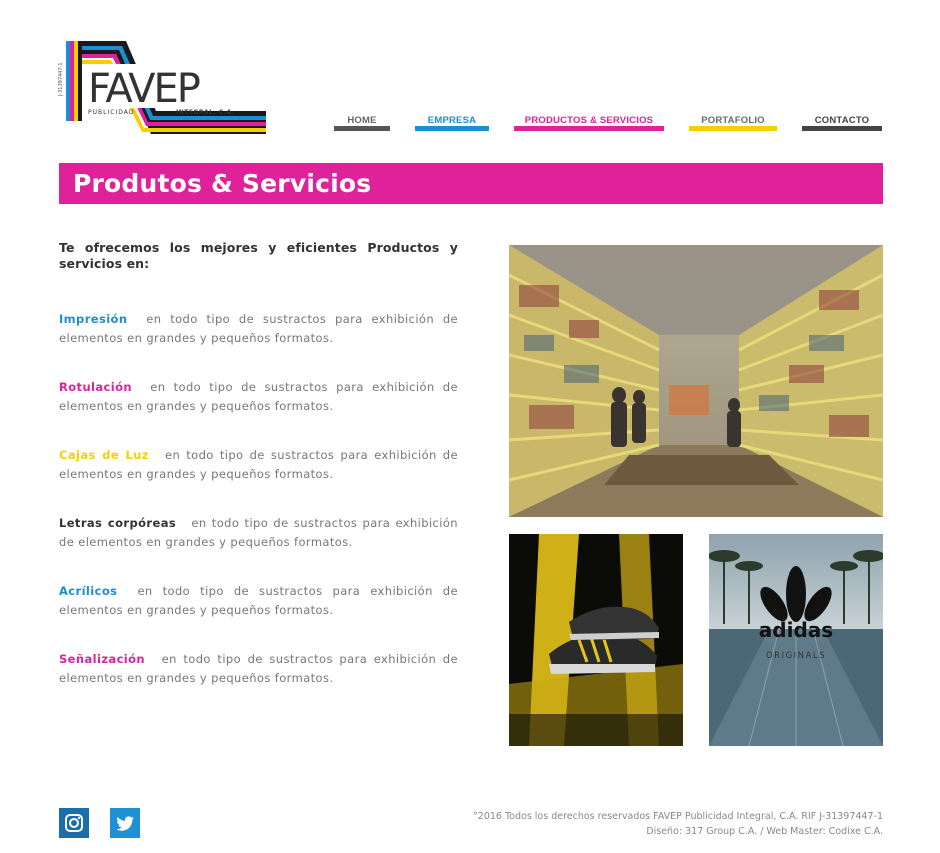 This screenshot has height=853, width=940. I want to click on nav-item-home: HOME, so click(362, 124).